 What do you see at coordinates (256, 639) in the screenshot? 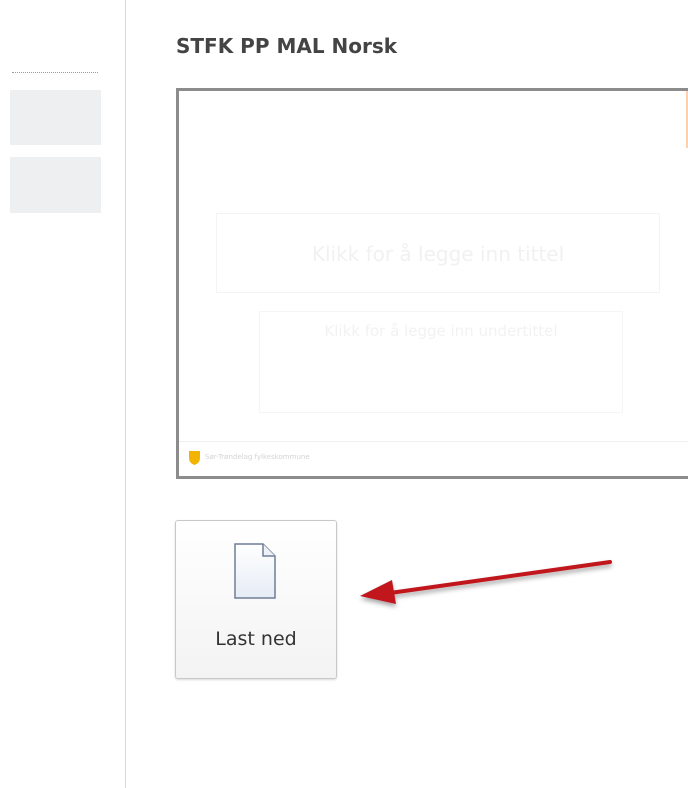
I see `download-label: Last ned` at bounding box center [256, 639].